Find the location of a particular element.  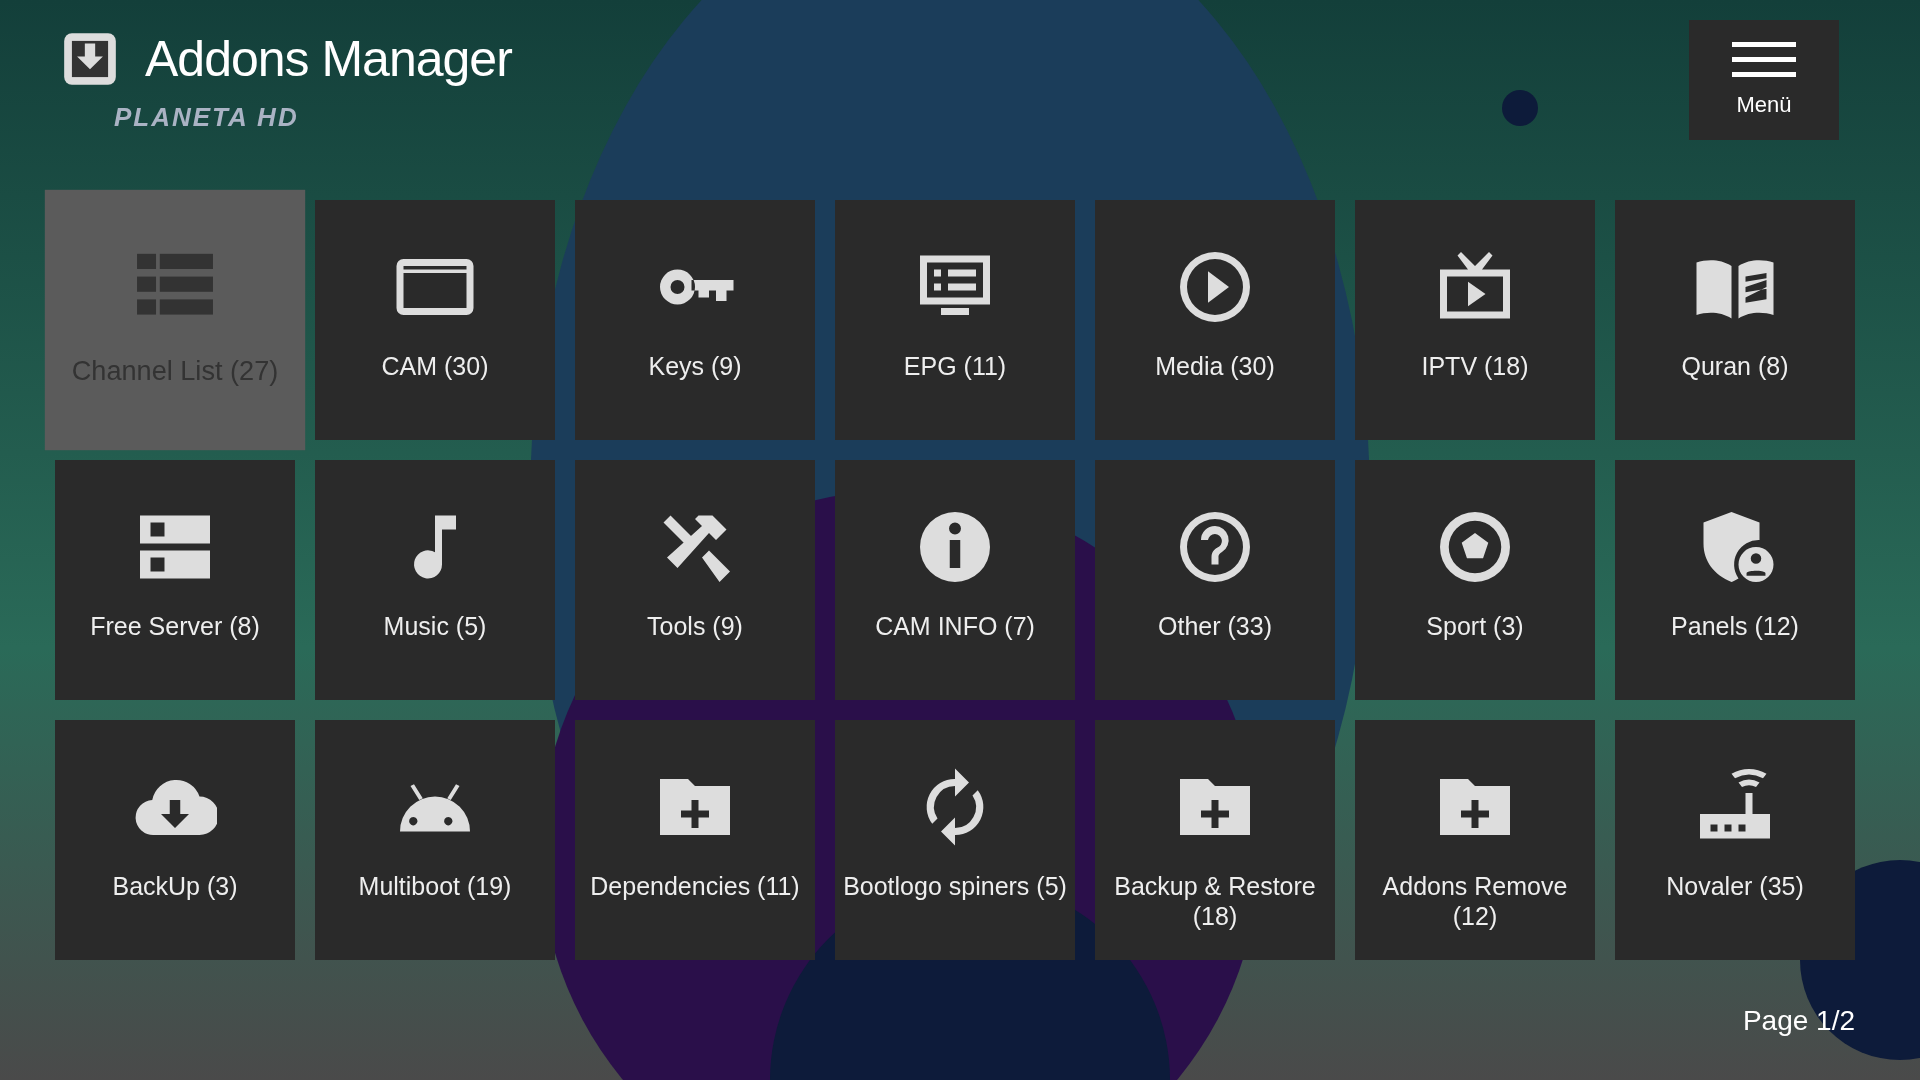

category-tile: Backup & Restore (18) is located at coordinates (1215, 840).